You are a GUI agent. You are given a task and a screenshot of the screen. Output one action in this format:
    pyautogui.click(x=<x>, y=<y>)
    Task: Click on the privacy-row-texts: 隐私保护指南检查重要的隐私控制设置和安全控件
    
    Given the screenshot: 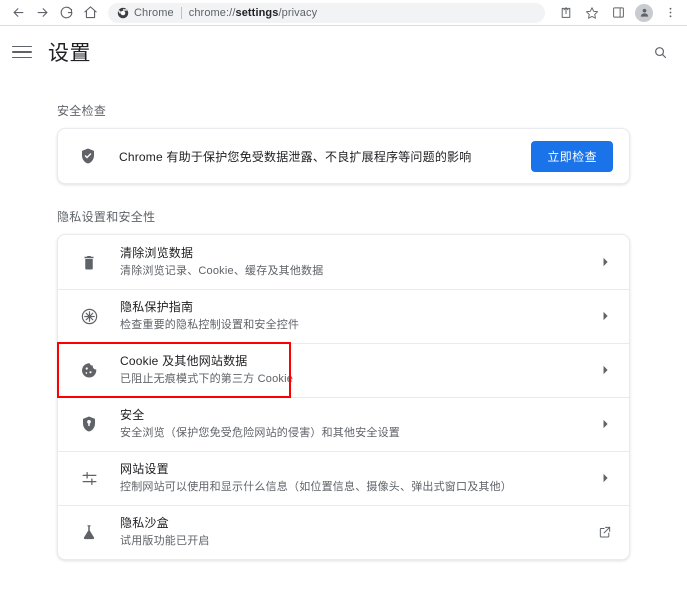 What is the action you would take?
    pyautogui.click(x=358, y=316)
    